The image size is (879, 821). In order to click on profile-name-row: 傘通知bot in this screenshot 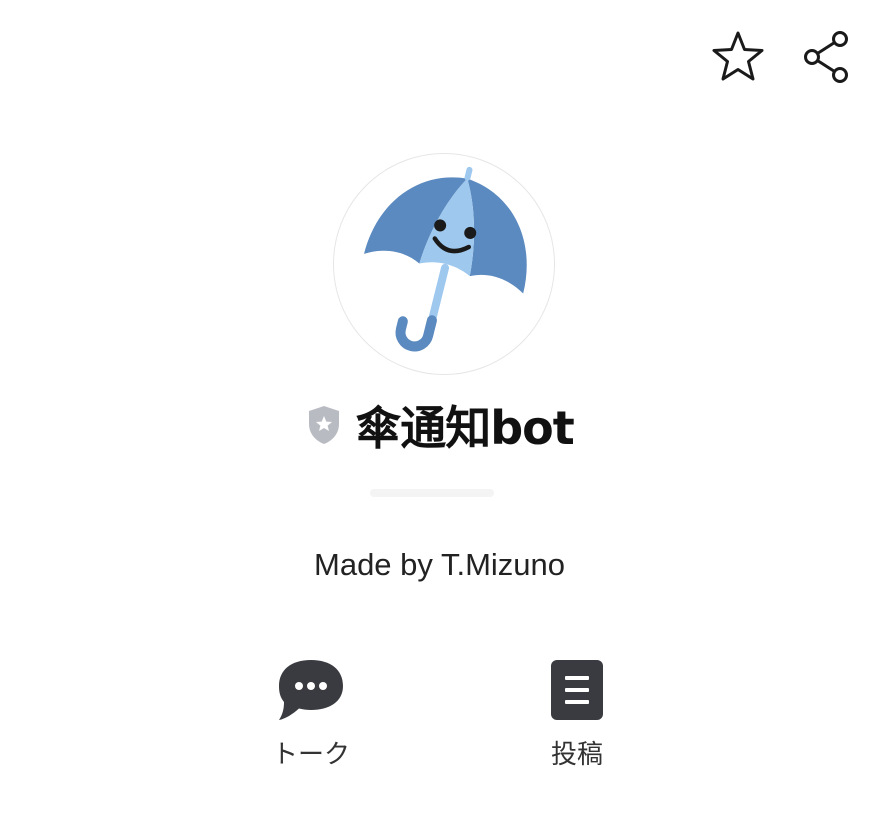, I will do `click(439, 425)`.